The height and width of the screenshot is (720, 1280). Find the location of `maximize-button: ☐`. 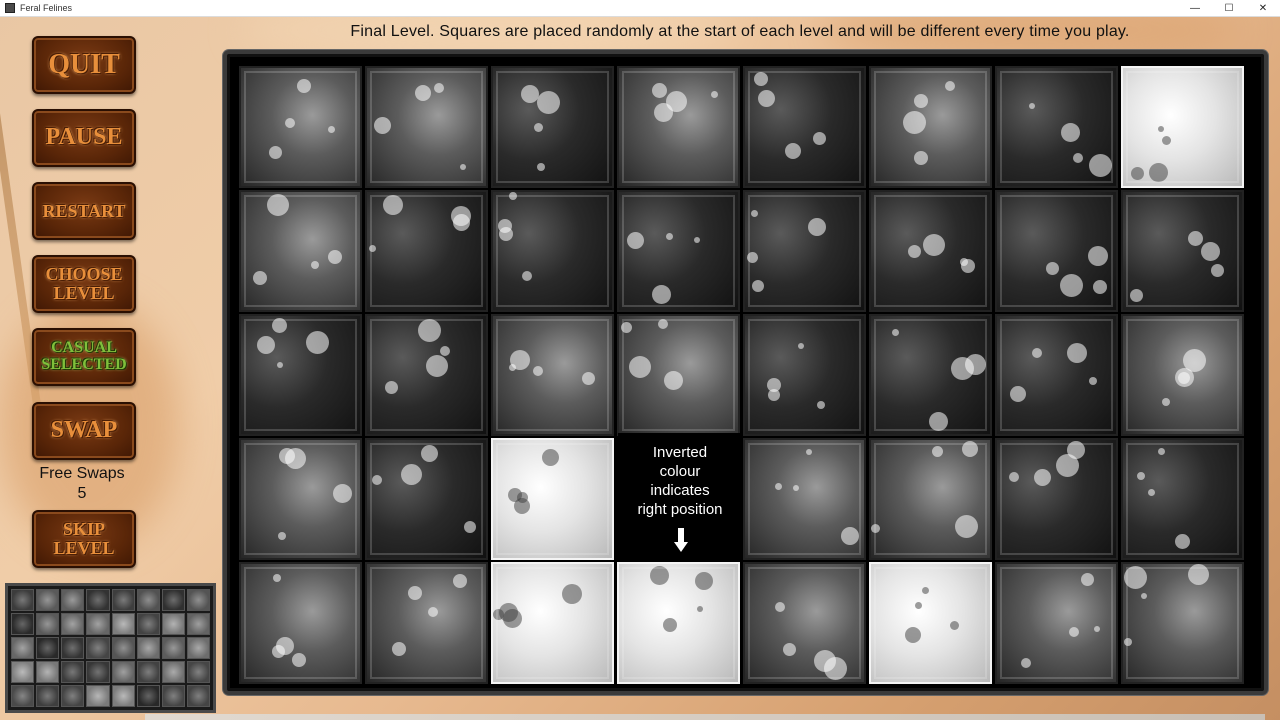

maximize-button: ☐ is located at coordinates (1229, 8).